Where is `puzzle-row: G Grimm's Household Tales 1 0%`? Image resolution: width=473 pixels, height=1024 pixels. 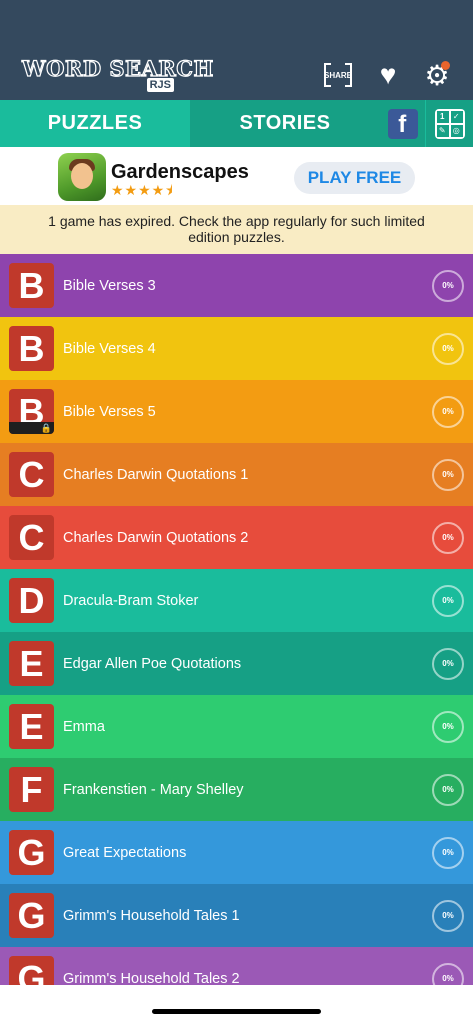
puzzle-row: G Grimm's Household Tales 1 0% is located at coordinates (236, 915).